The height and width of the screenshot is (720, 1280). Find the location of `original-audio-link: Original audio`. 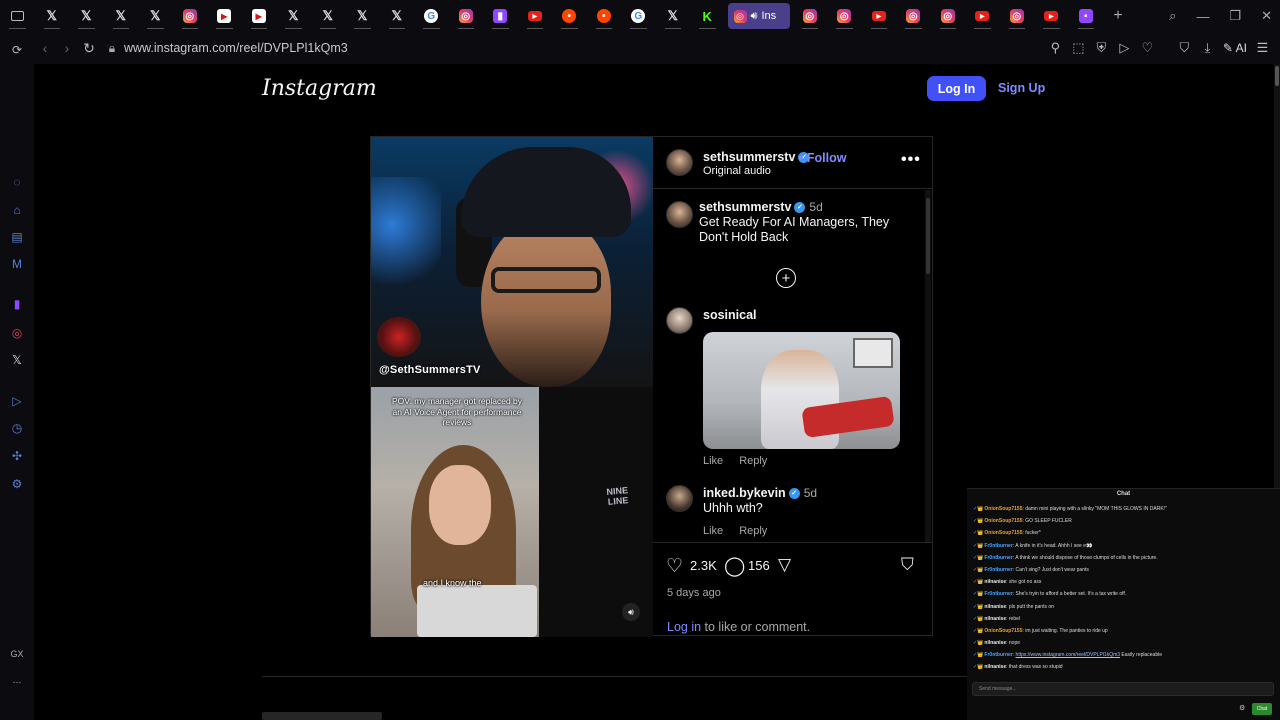

original-audio-link: Original audio is located at coordinates (737, 171).